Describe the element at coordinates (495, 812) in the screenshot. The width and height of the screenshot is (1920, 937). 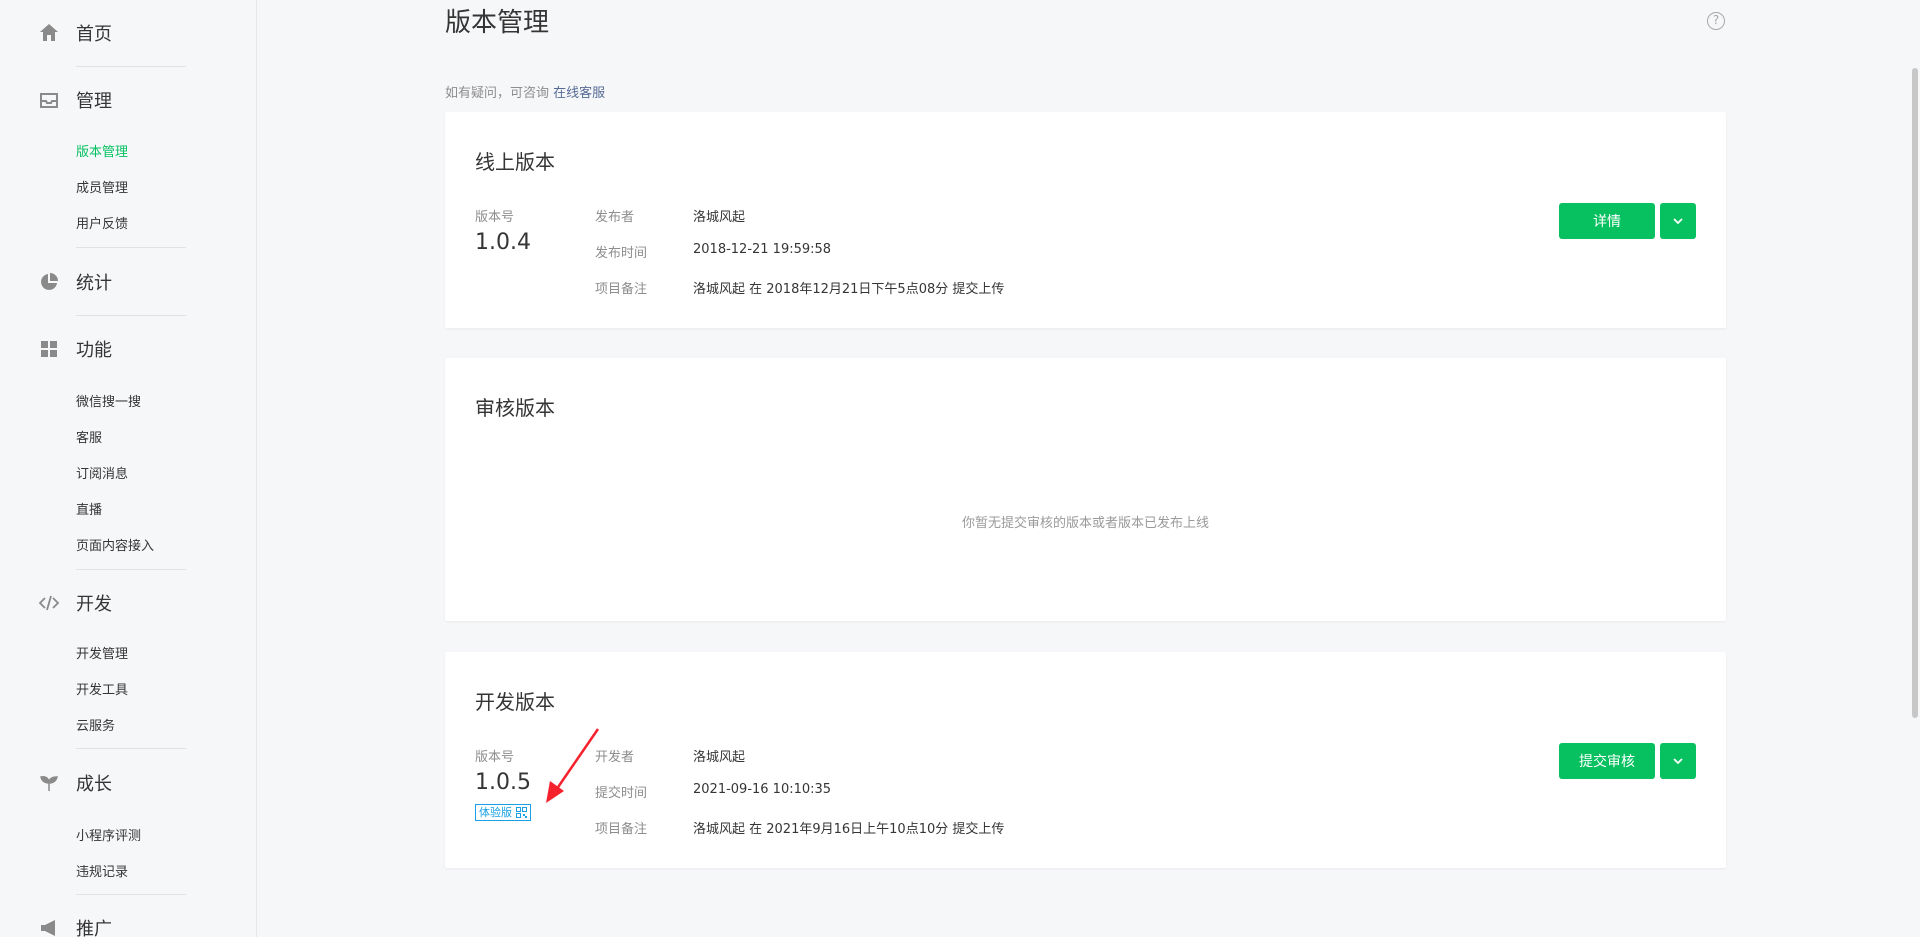
I see `trial-tag-label: 体验版` at that location.